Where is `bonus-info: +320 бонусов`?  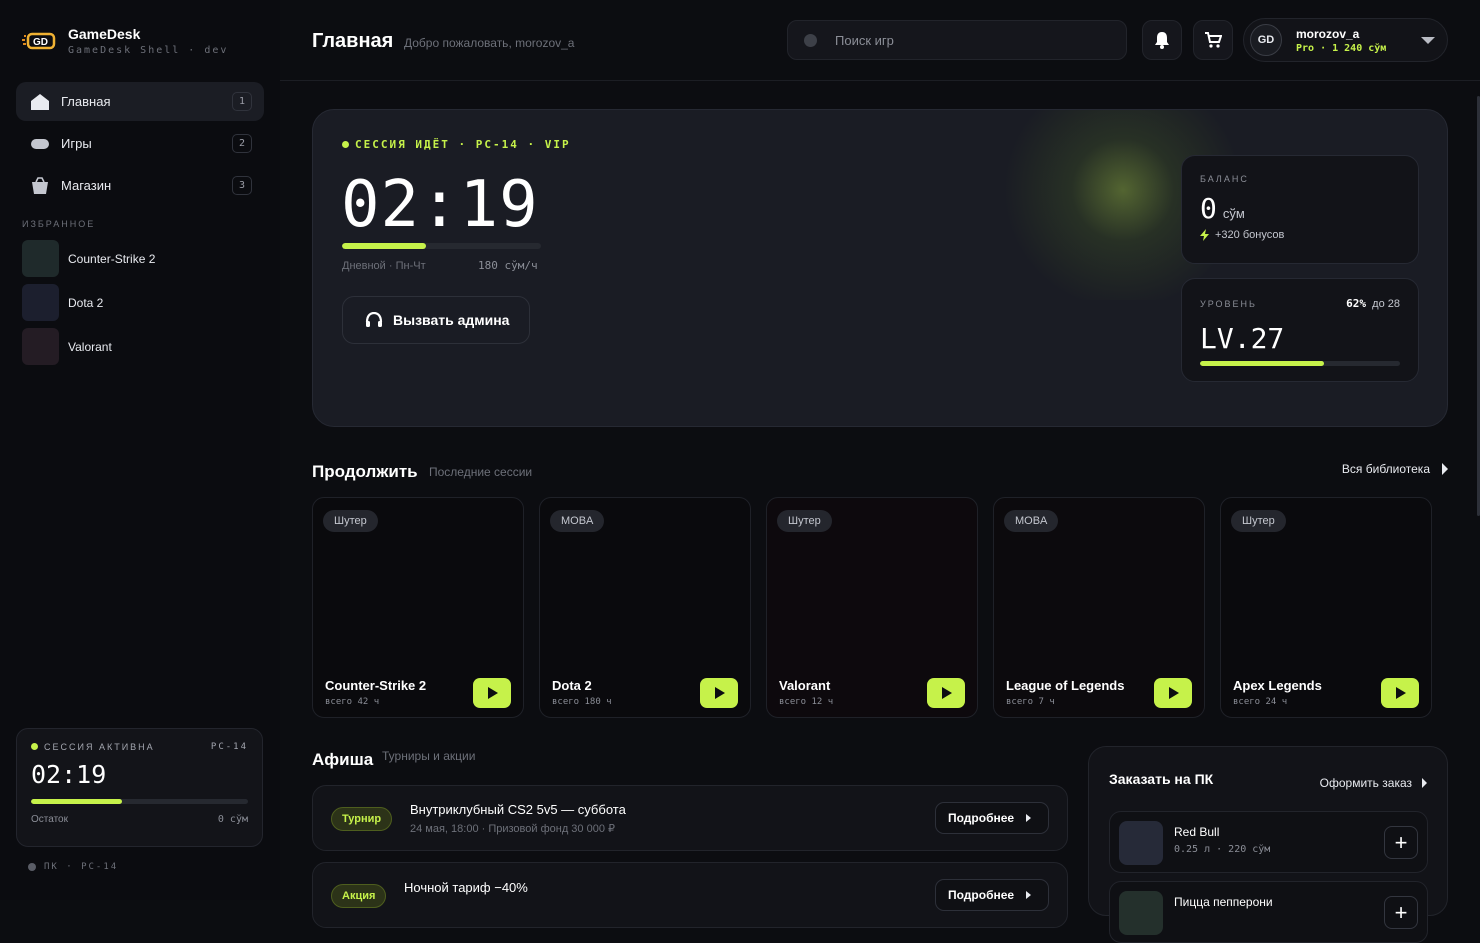
bonus-info: +320 бонусов is located at coordinates (1300, 235).